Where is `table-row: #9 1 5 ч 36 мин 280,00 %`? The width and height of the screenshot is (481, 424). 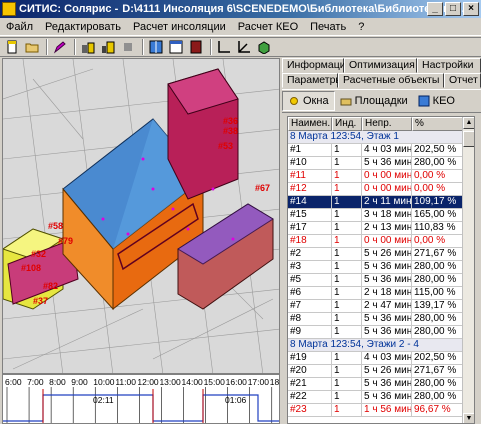
table-row: #9 1 5 ч 36 мин 280,00 % is located at coordinates (381, 332).